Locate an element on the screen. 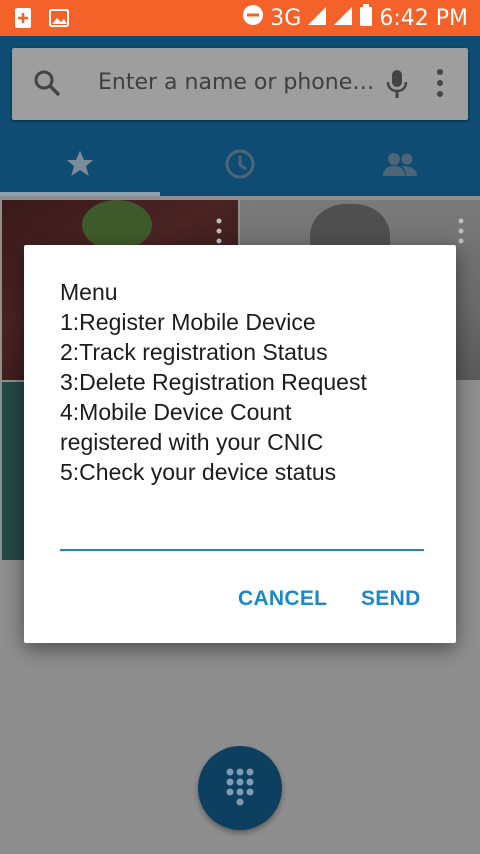  mic-icon is located at coordinates (397, 86).